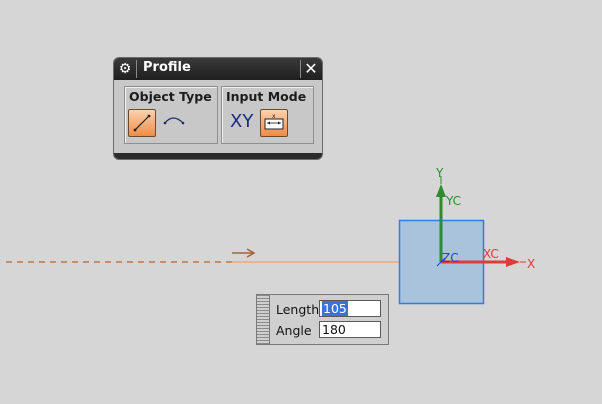 The image size is (602, 404). I want to click on x-label: X, so click(531, 264).